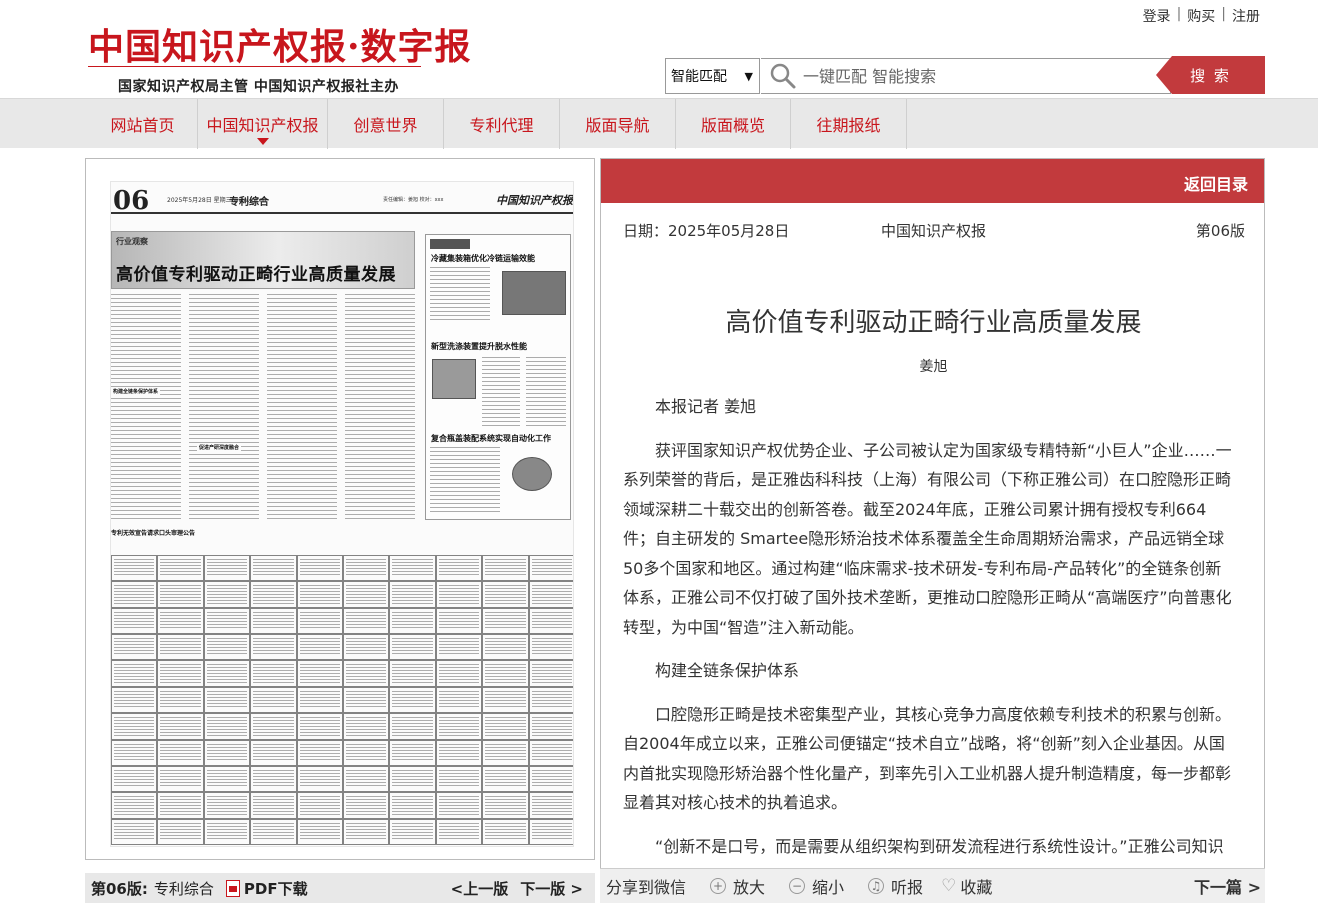 The height and width of the screenshot is (921, 1318). I want to click on paper-article-banner: 行业观察 高价值专利驱动正畸行业高质量发展, so click(263, 260).